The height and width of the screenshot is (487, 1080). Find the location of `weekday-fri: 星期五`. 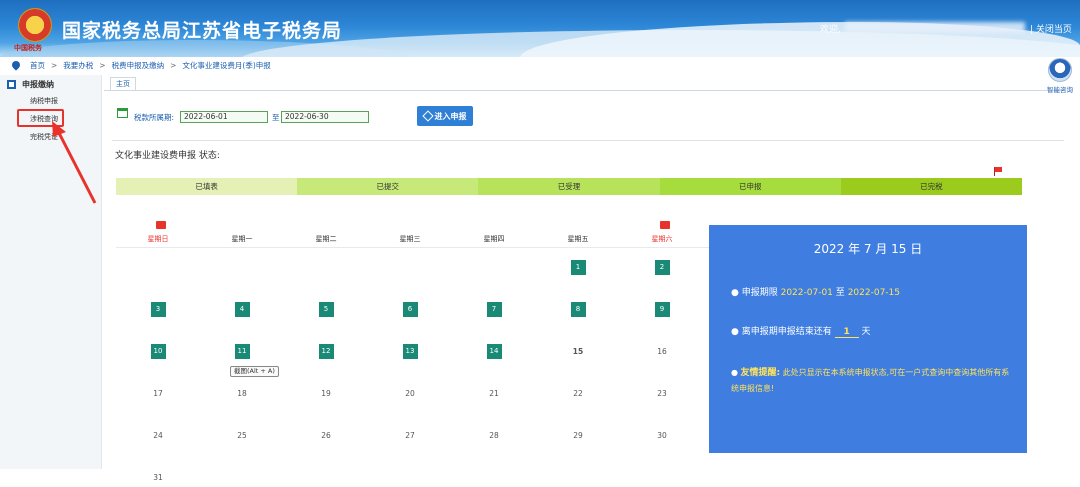

weekday-fri: 星期五 is located at coordinates (578, 239).